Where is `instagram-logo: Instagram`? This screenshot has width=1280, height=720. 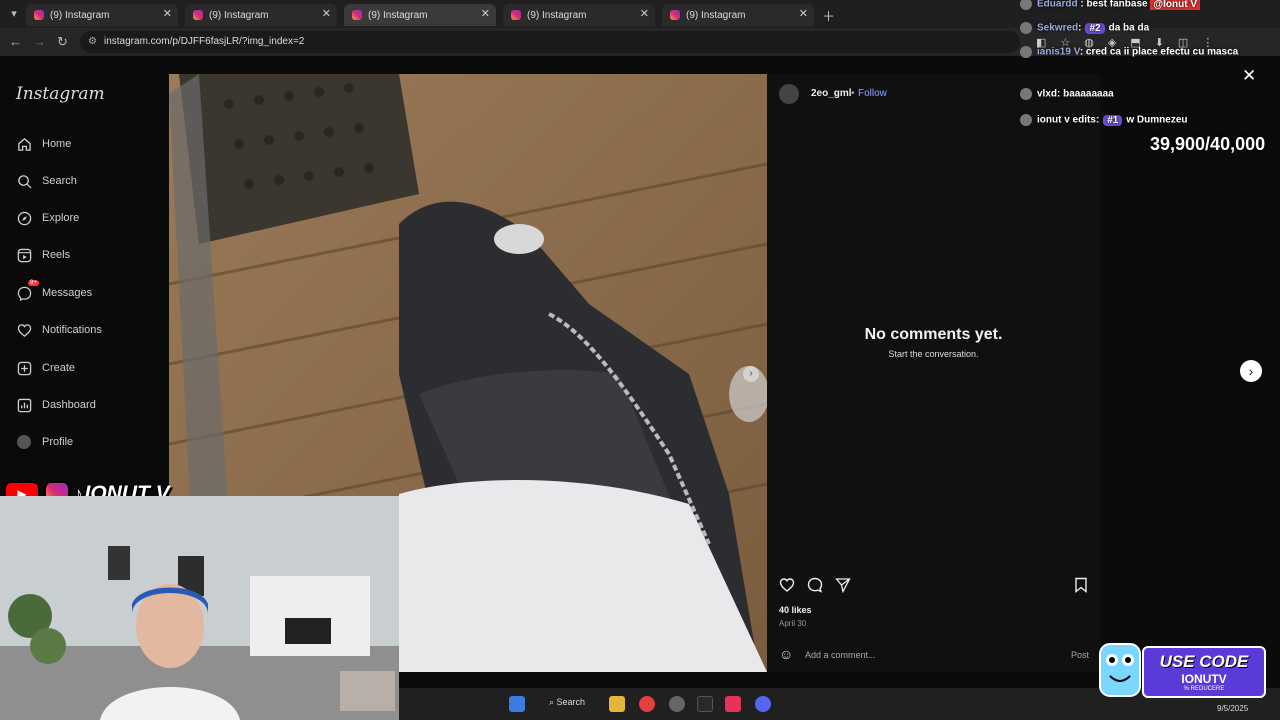 instagram-logo: Instagram is located at coordinates (60, 94).